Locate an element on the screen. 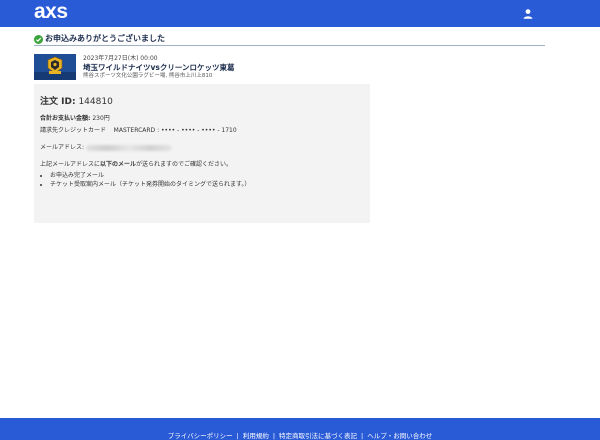  page-footer: プライバシーポリシー | 利用規約 | 特定商取引法に基づく表記 | ヘルプ・お問い合わせ is located at coordinates (300, 429).